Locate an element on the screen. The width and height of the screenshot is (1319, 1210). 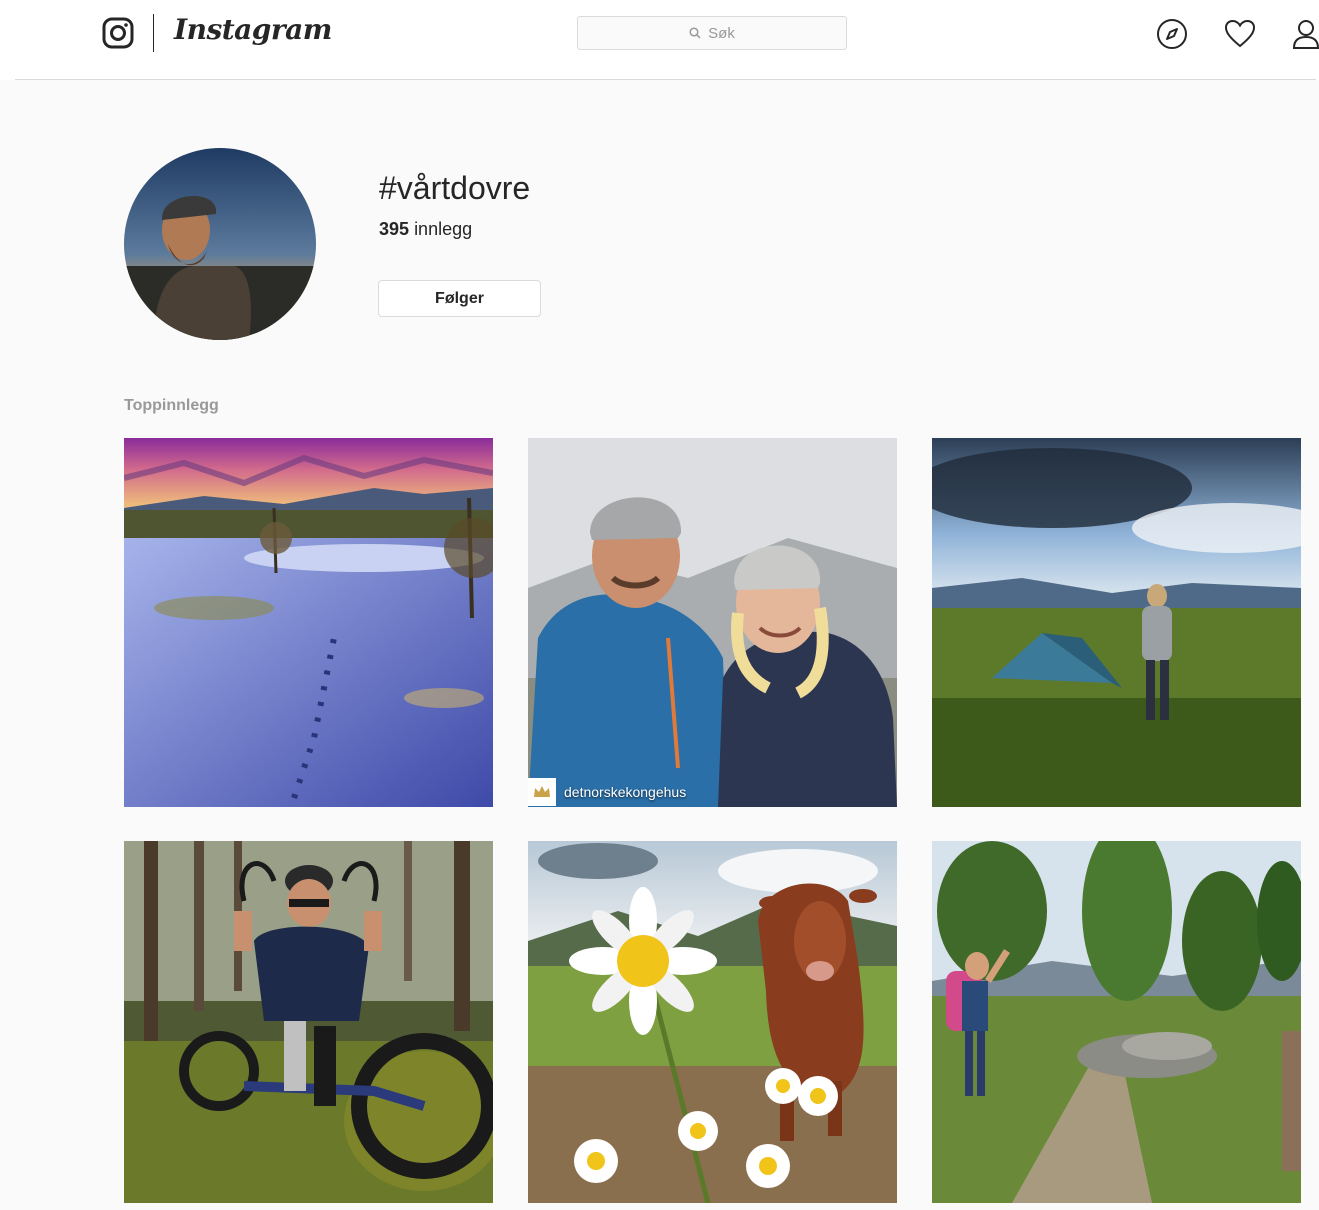
hashtag-title: #vårtdovre is located at coordinates (455, 188).